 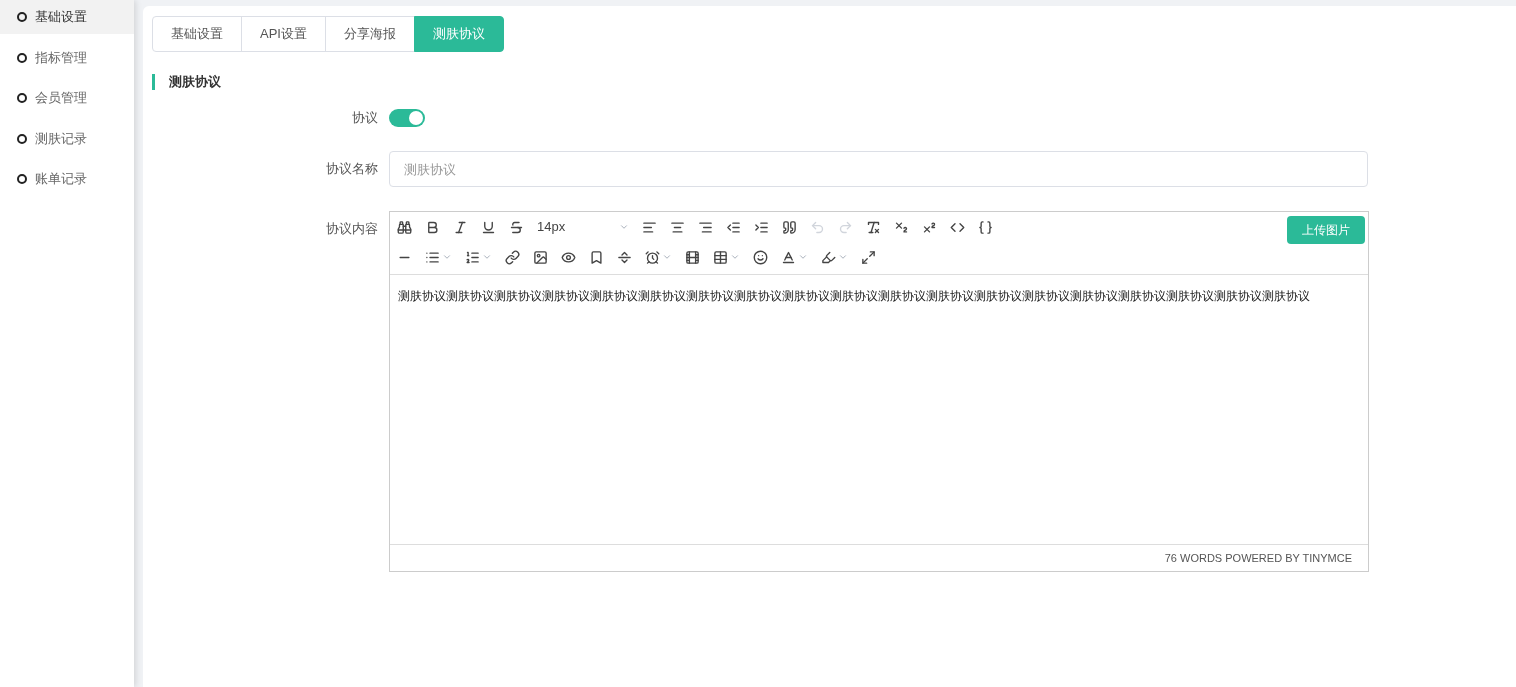 What do you see at coordinates (788, 257) in the screenshot?
I see `text-color-icon` at bounding box center [788, 257].